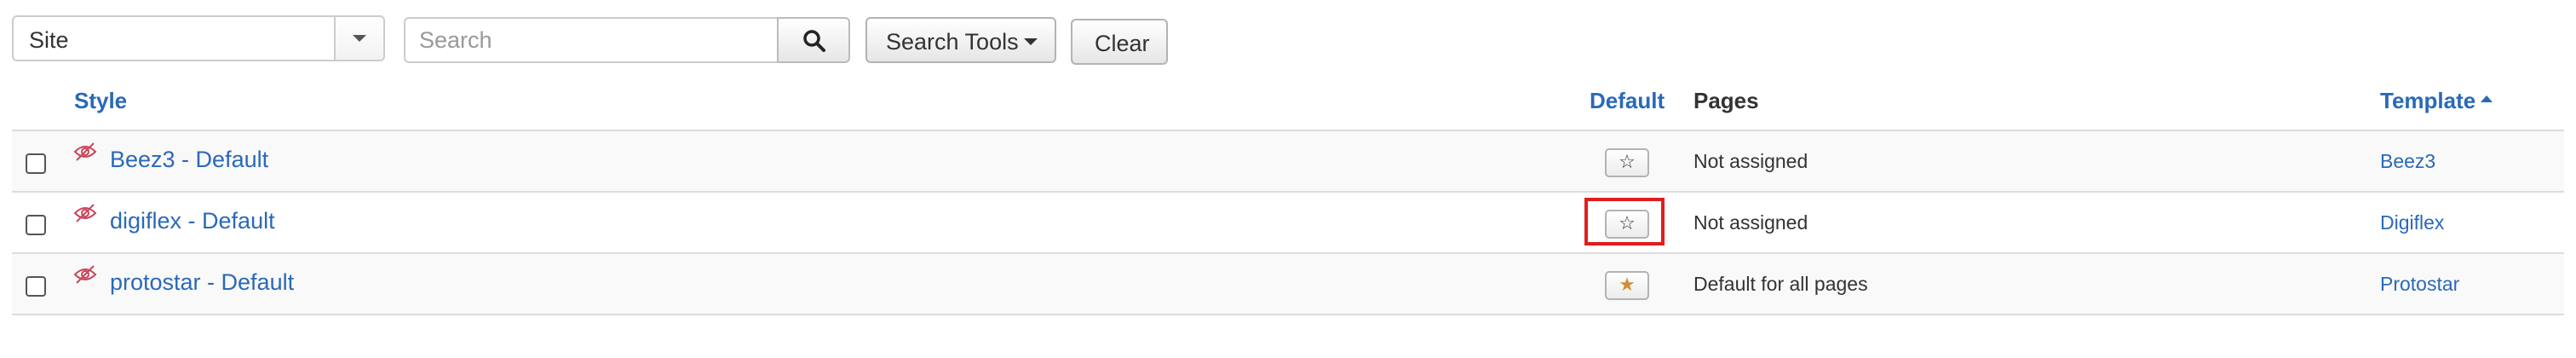  What do you see at coordinates (1780, 284) in the screenshot?
I see `pages-assignment: Default for all pages` at bounding box center [1780, 284].